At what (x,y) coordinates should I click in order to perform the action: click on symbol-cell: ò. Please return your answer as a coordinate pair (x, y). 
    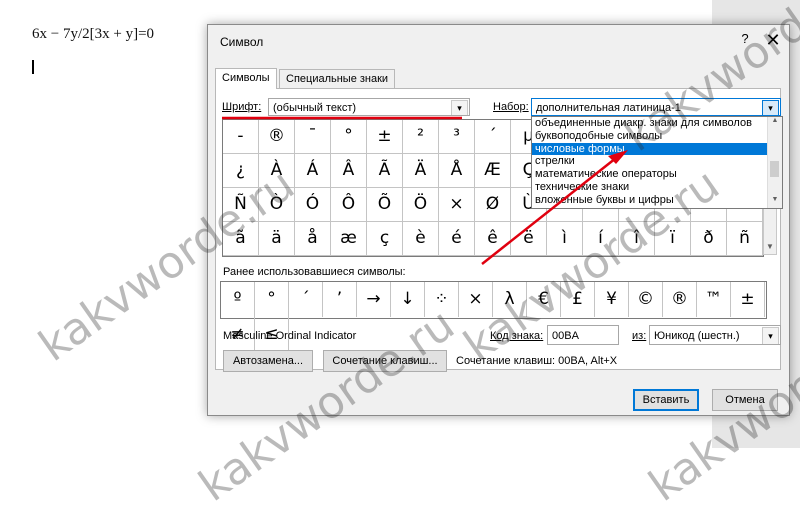
    Looking at the image, I should click on (241, 256).